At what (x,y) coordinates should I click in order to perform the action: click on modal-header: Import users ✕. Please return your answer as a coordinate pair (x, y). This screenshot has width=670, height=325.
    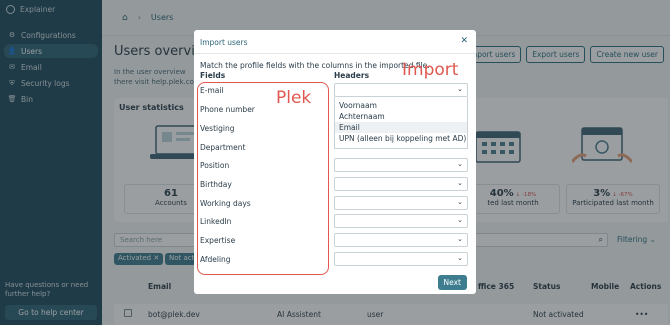
    Looking at the image, I should click on (335, 42).